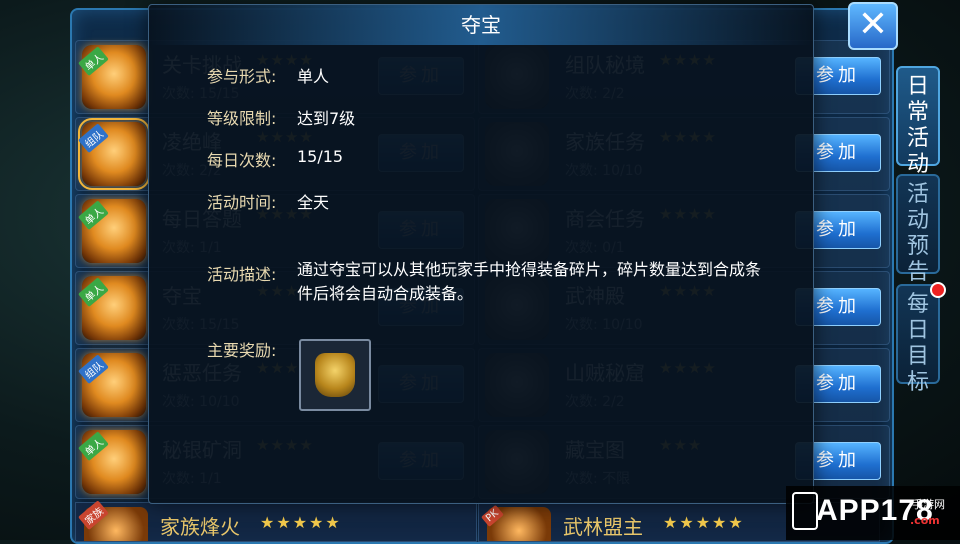  What do you see at coordinates (313, 202) in the screenshot?
I see `field-value-time: 全天` at bounding box center [313, 202].